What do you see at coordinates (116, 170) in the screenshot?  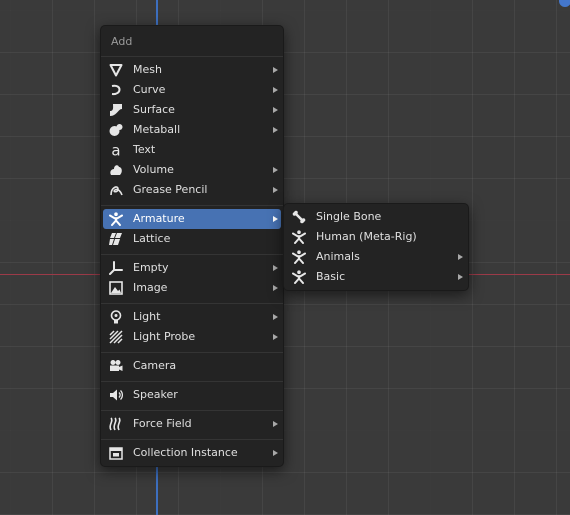 I see `volume-icon` at bounding box center [116, 170].